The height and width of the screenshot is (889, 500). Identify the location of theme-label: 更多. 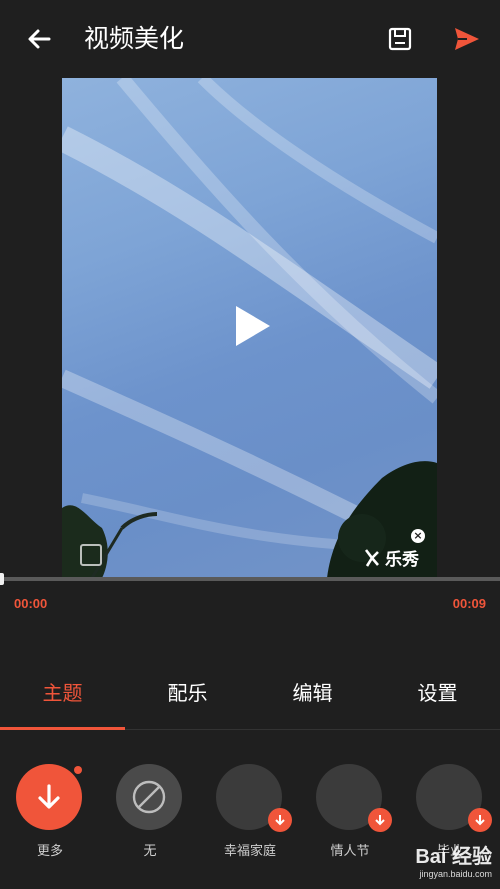
(49, 851).